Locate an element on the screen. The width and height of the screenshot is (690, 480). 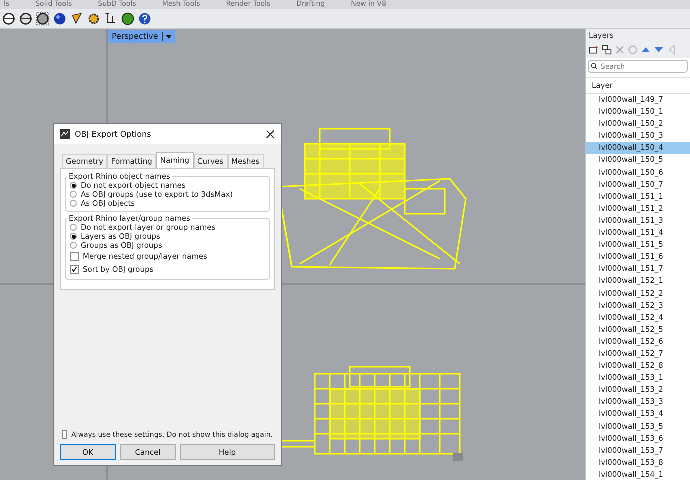
grip-marker is located at coordinates (458, 457).